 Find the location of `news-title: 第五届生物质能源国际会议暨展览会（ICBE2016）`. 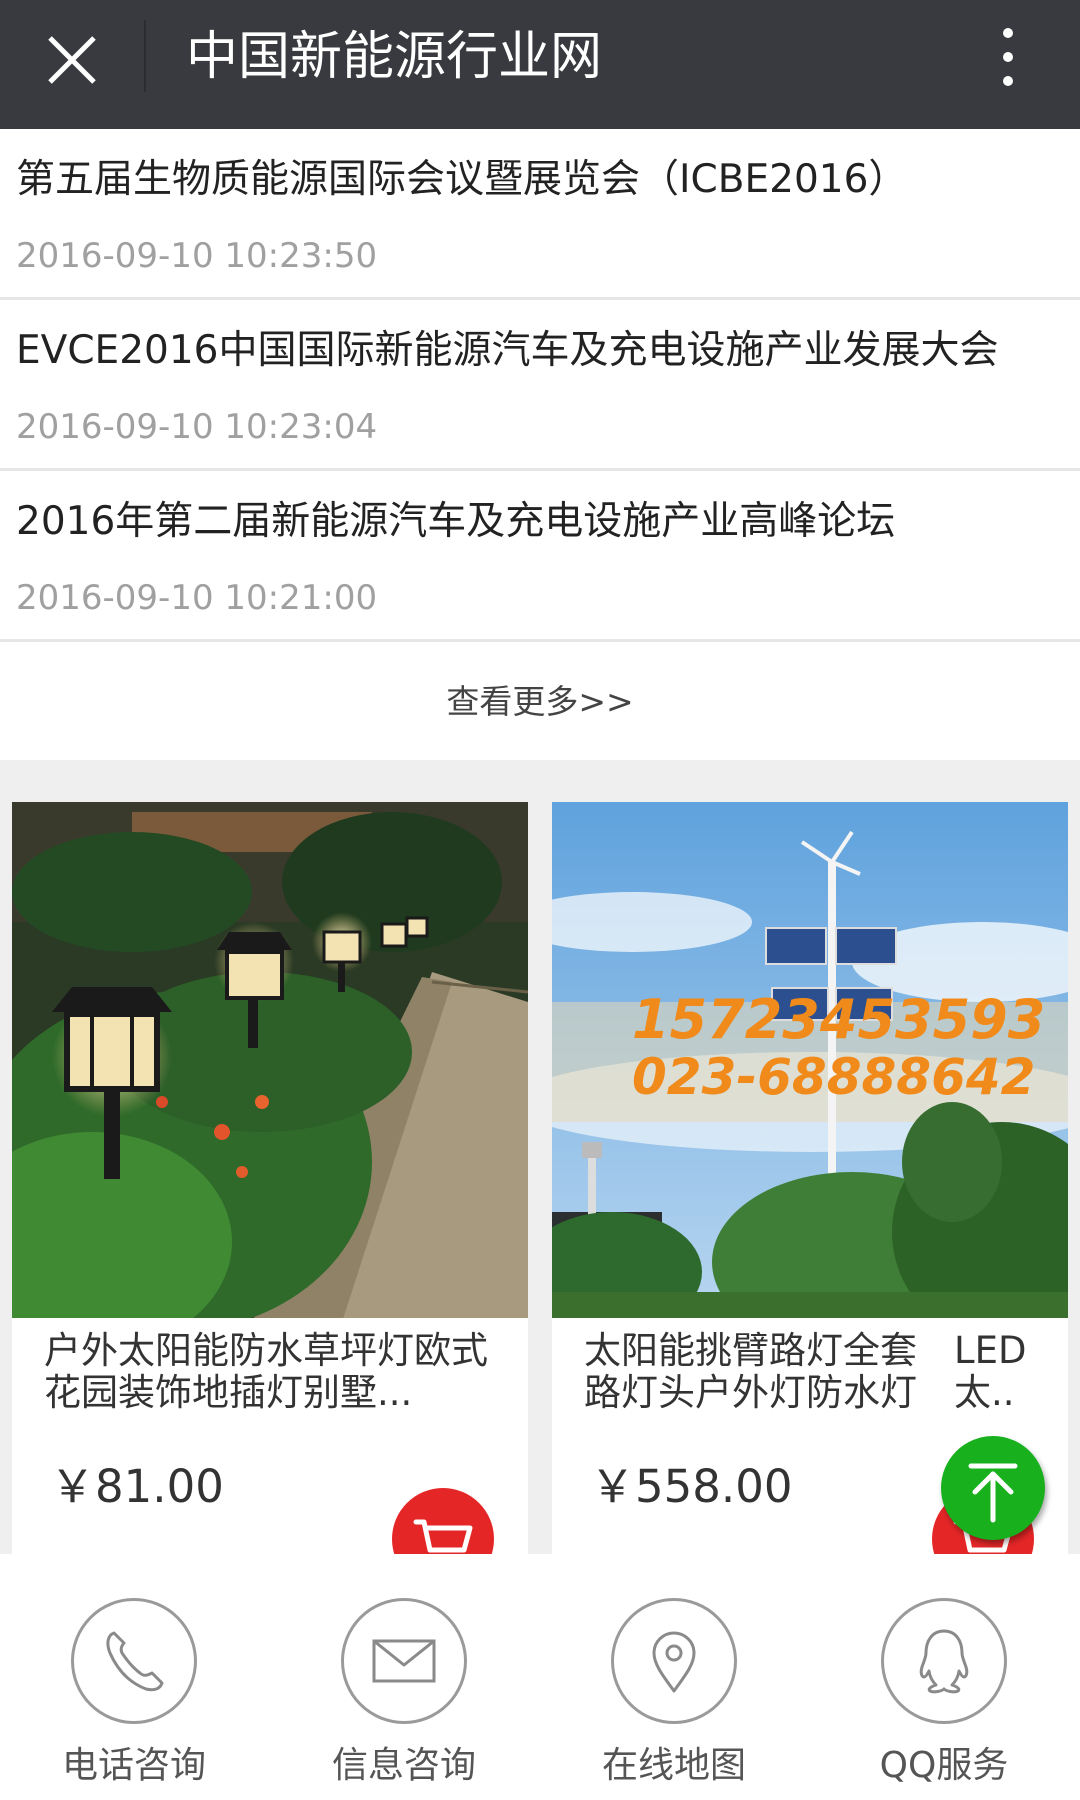

news-title: 第五届生物质能源国际会议暨展览会（ICBE2016） is located at coordinates (462, 179).